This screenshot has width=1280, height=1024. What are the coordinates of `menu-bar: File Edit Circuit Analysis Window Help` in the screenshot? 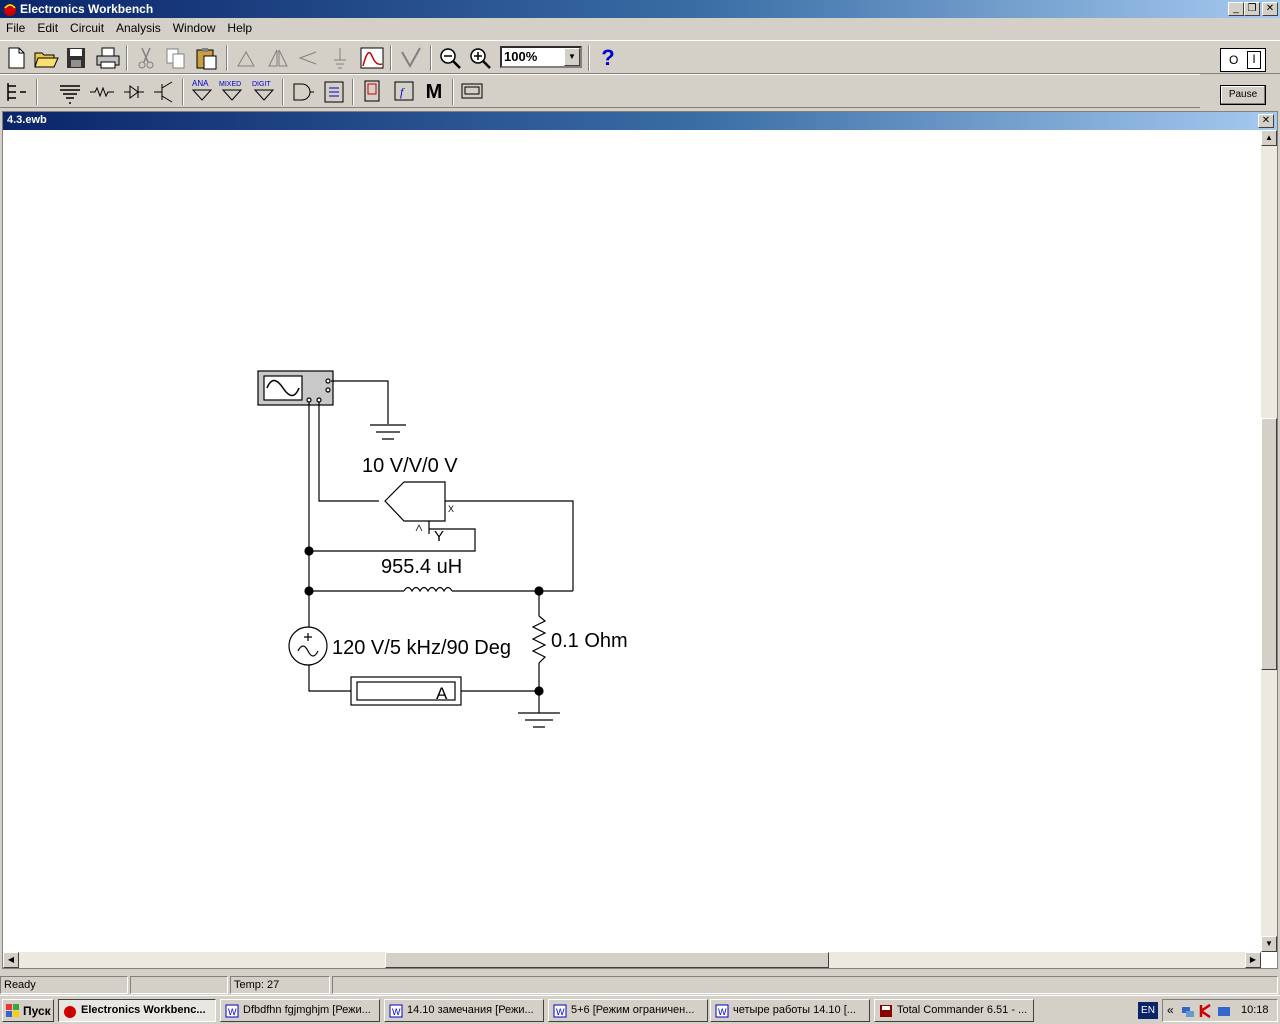 It's located at (640, 28).